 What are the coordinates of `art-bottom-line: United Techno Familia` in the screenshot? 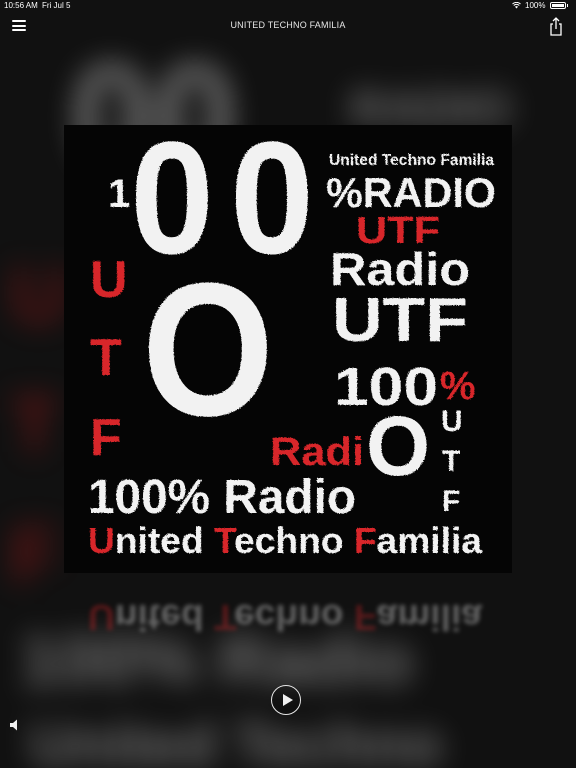 It's located at (285, 540).